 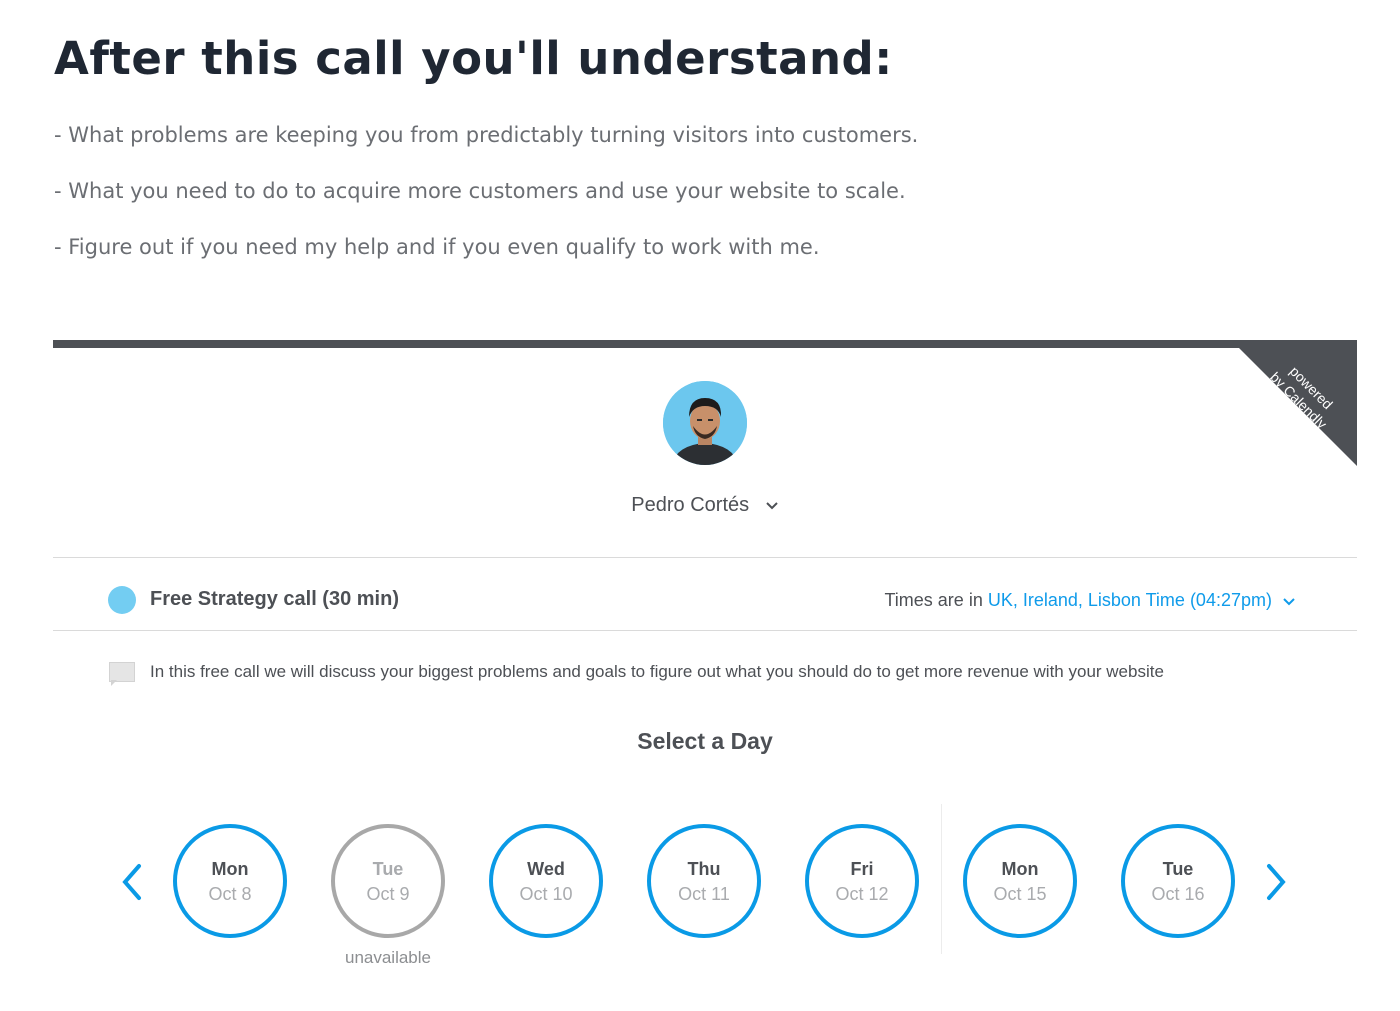 I want to click on avatar-portrait-icon, so click(x=705, y=423).